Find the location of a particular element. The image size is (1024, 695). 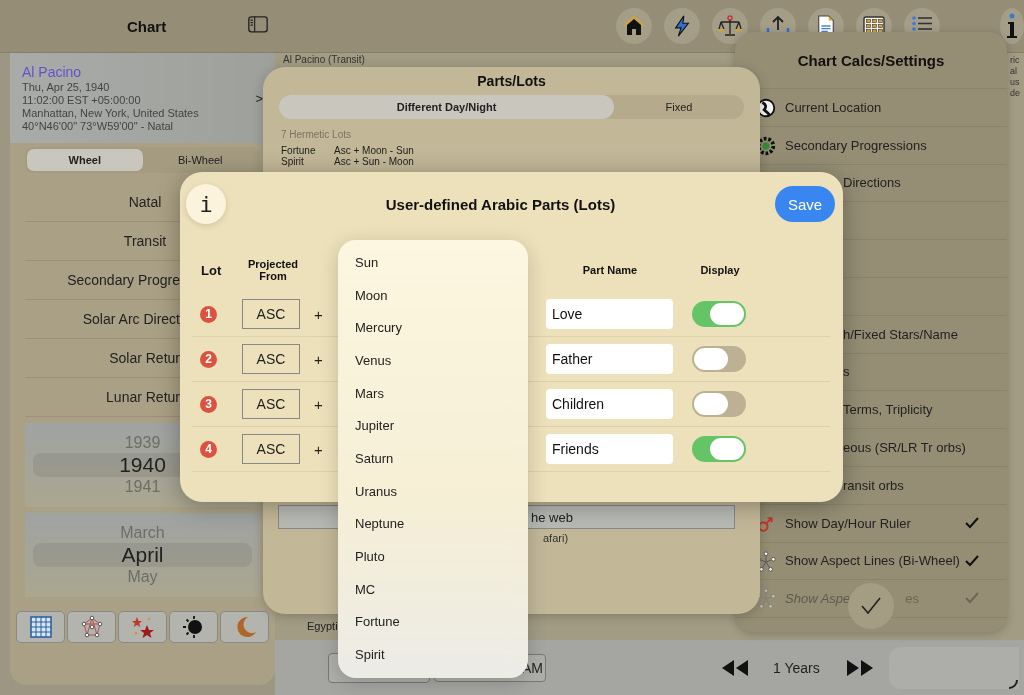

column-header: Lot is located at coordinates (211, 270).